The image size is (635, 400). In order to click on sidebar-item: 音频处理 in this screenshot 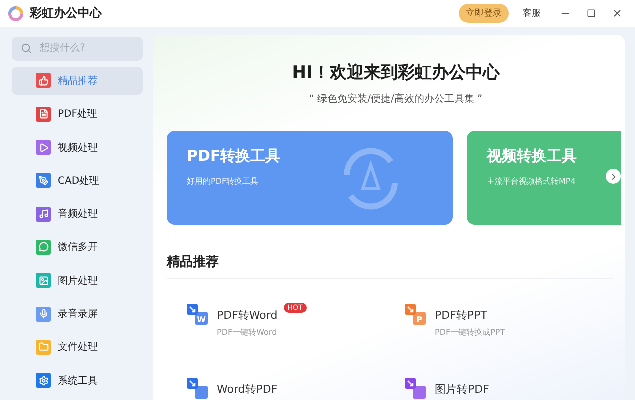, I will do `click(77, 214)`.